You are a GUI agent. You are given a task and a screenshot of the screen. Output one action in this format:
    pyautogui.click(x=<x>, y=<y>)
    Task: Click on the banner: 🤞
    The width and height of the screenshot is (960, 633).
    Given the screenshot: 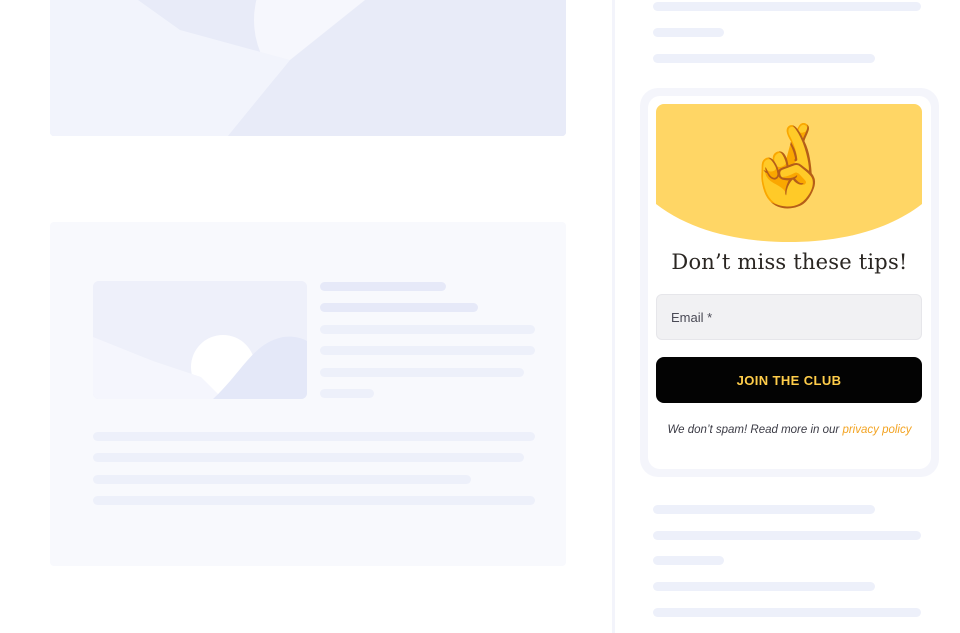 What is the action you would take?
    pyautogui.click(x=789, y=173)
    